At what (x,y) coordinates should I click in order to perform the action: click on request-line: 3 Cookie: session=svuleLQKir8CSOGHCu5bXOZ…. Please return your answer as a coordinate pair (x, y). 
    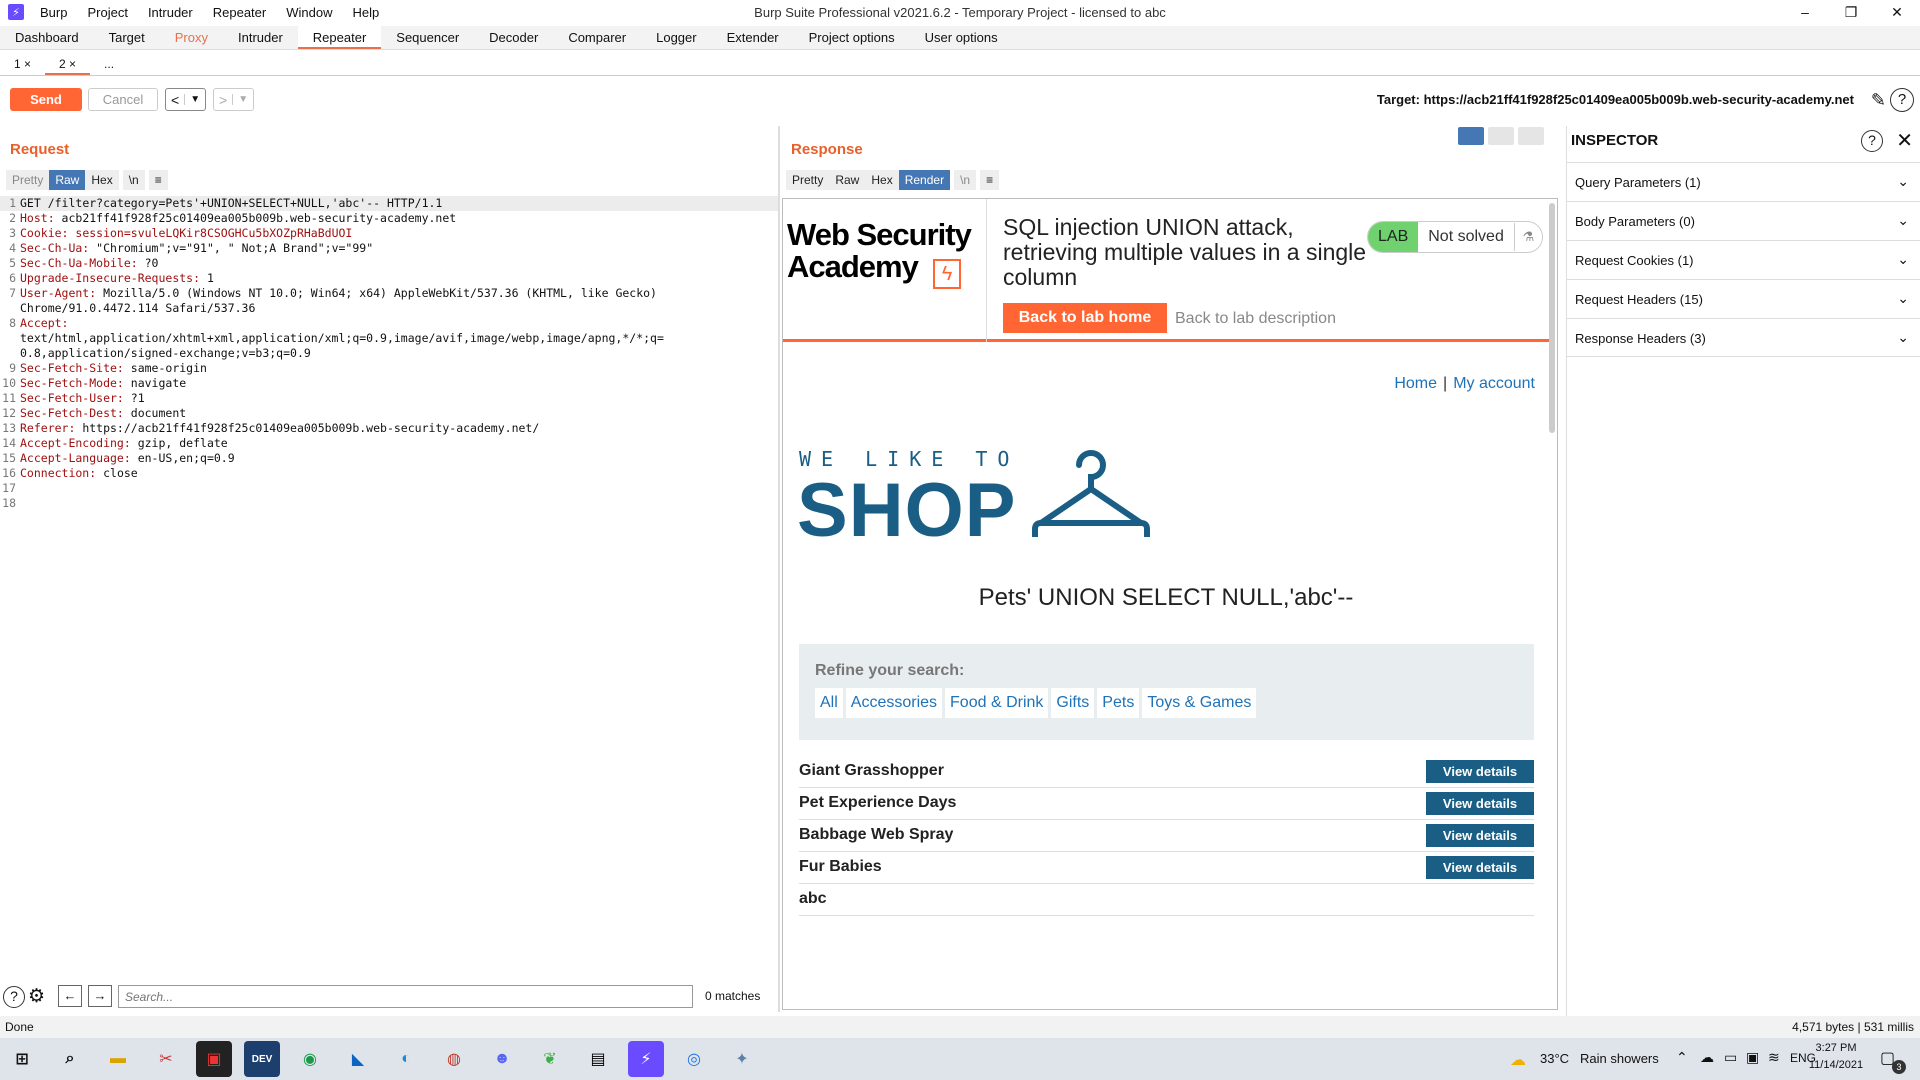
    Looking at the image, I should click on (389, 233).